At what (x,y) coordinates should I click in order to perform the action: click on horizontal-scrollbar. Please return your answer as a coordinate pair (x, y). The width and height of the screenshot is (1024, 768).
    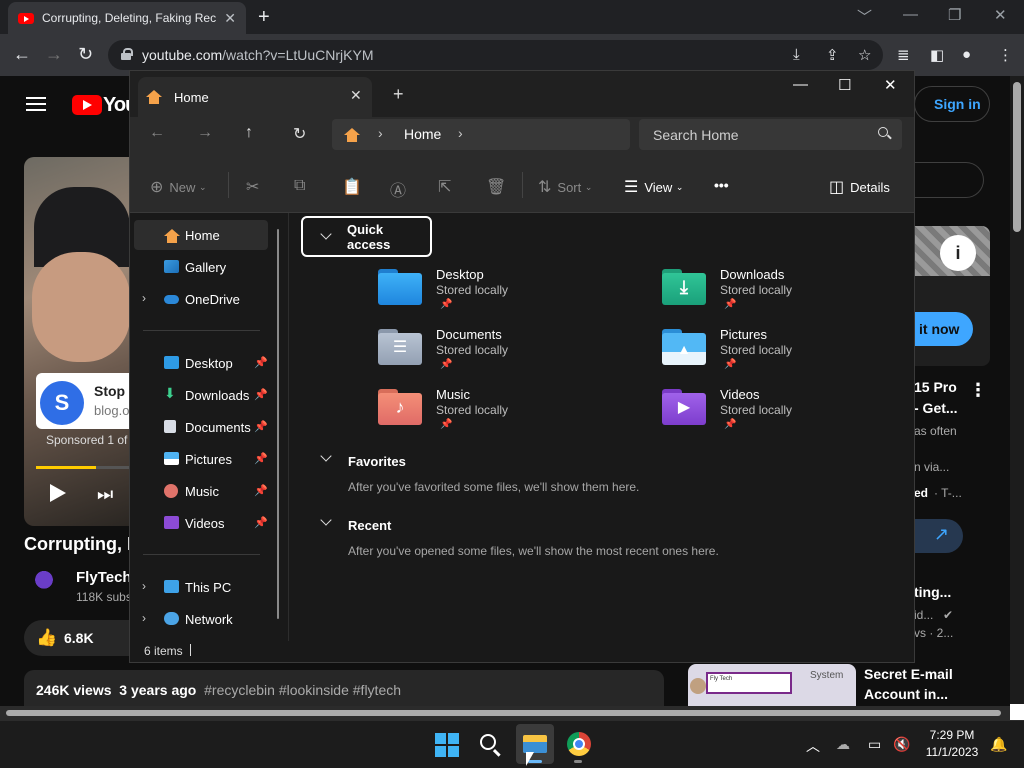
    Looking at the image, I should click on (505, 713).